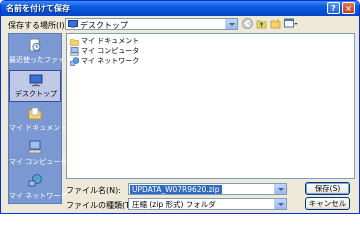 This screenshot has width=360, height=240. Describe the element at coordinates (151, 24) in the screenshot. I see `save-in-dropdown: デスクトップ` at that location.